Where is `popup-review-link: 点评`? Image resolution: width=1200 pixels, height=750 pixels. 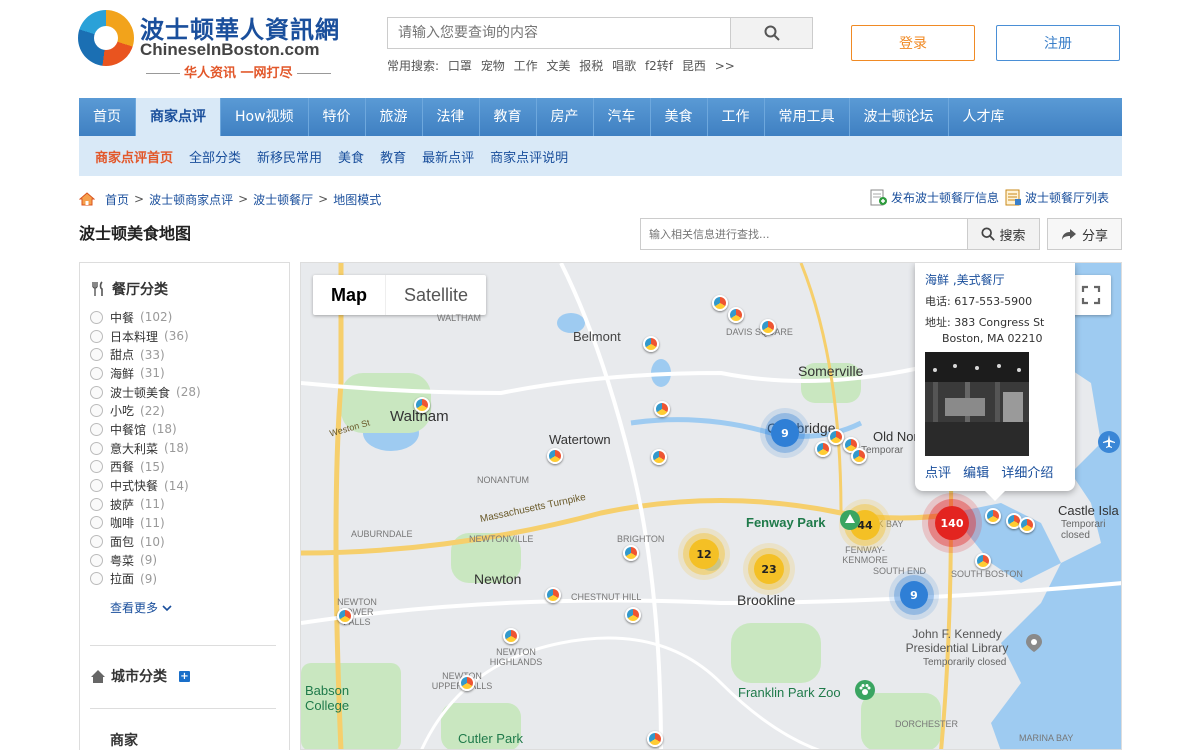 popup-review-link: 点评 is located at coordinates (938, 473).